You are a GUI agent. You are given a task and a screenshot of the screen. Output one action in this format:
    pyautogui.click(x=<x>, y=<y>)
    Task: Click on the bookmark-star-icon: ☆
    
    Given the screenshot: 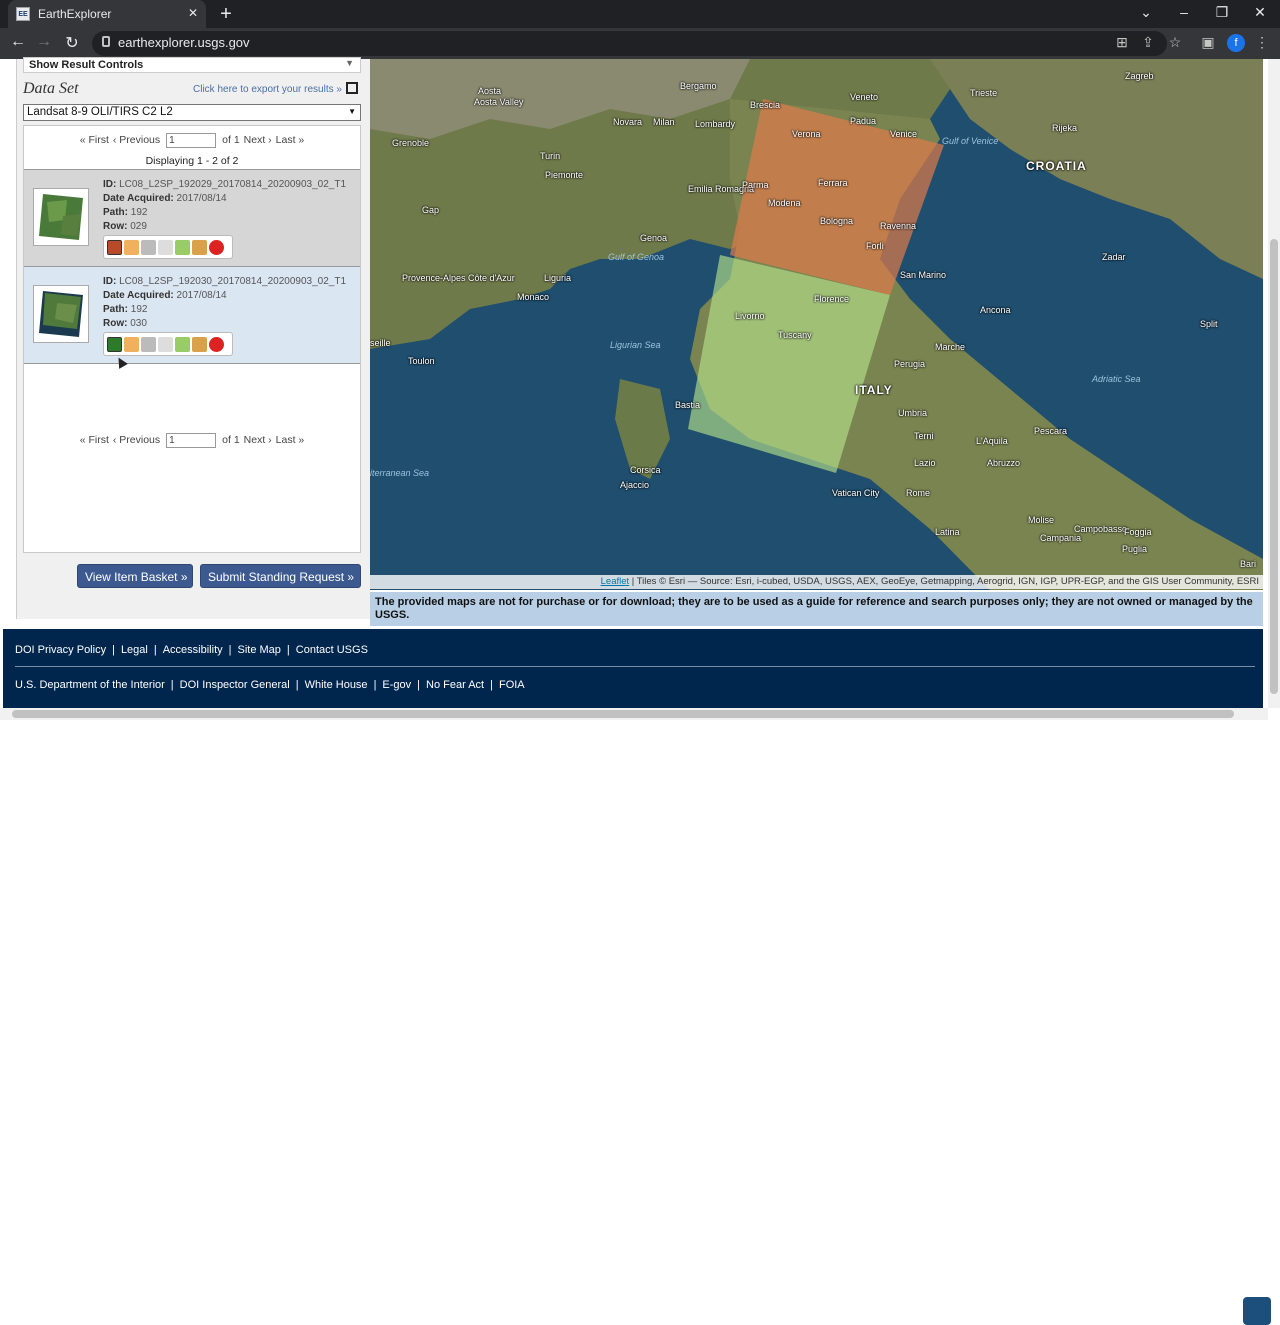 What is the action you would take?
    pyautogui.click(x=1175, y=42)
    